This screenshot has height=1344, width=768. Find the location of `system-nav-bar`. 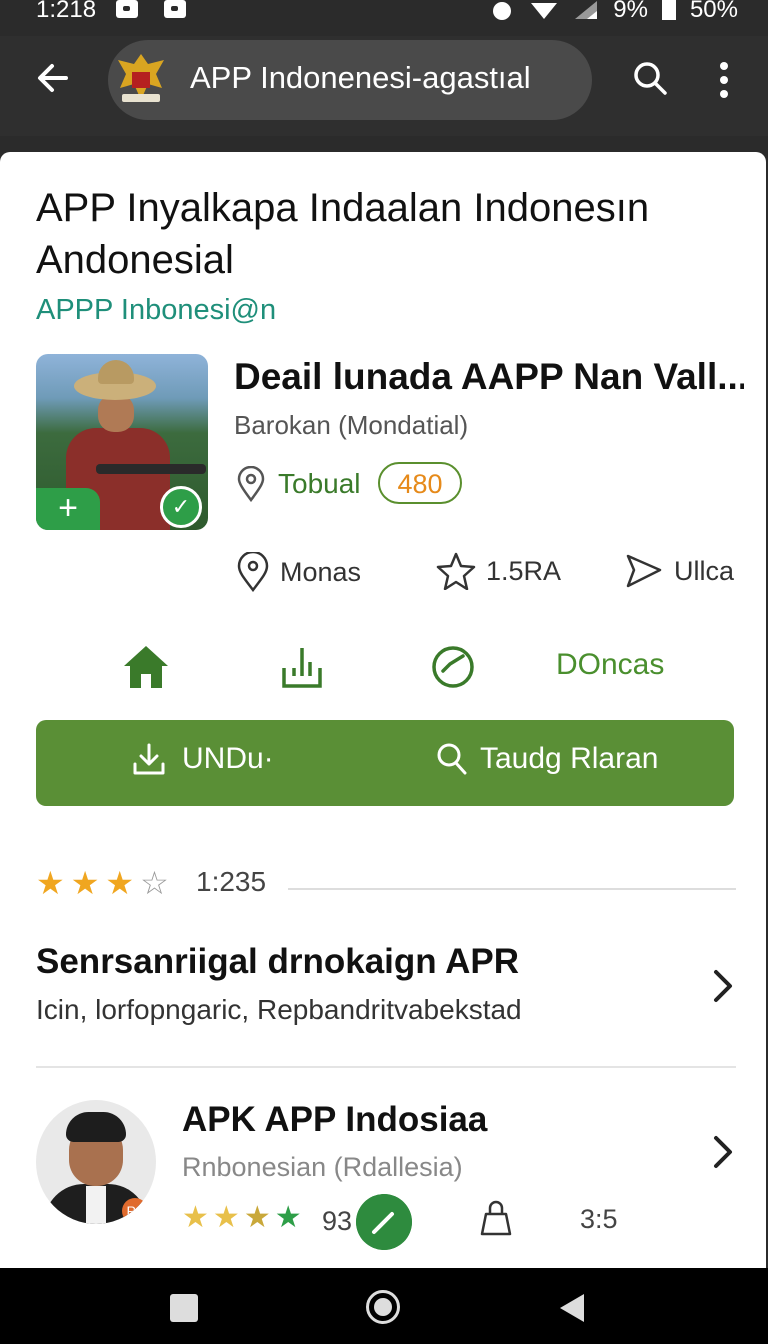

system-nav-bar is located at coordinates (384, 1306).